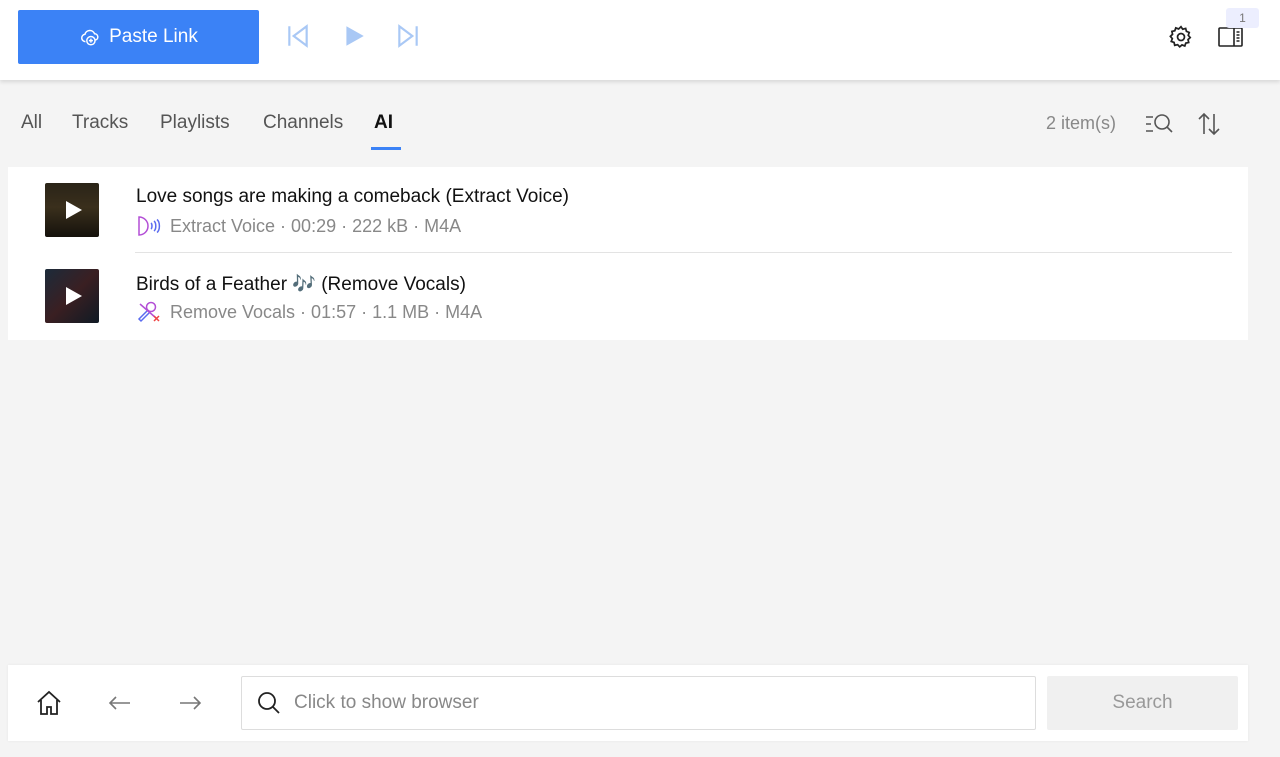  I want to click on paste-link-label: Paste Link, so click(153, 36).